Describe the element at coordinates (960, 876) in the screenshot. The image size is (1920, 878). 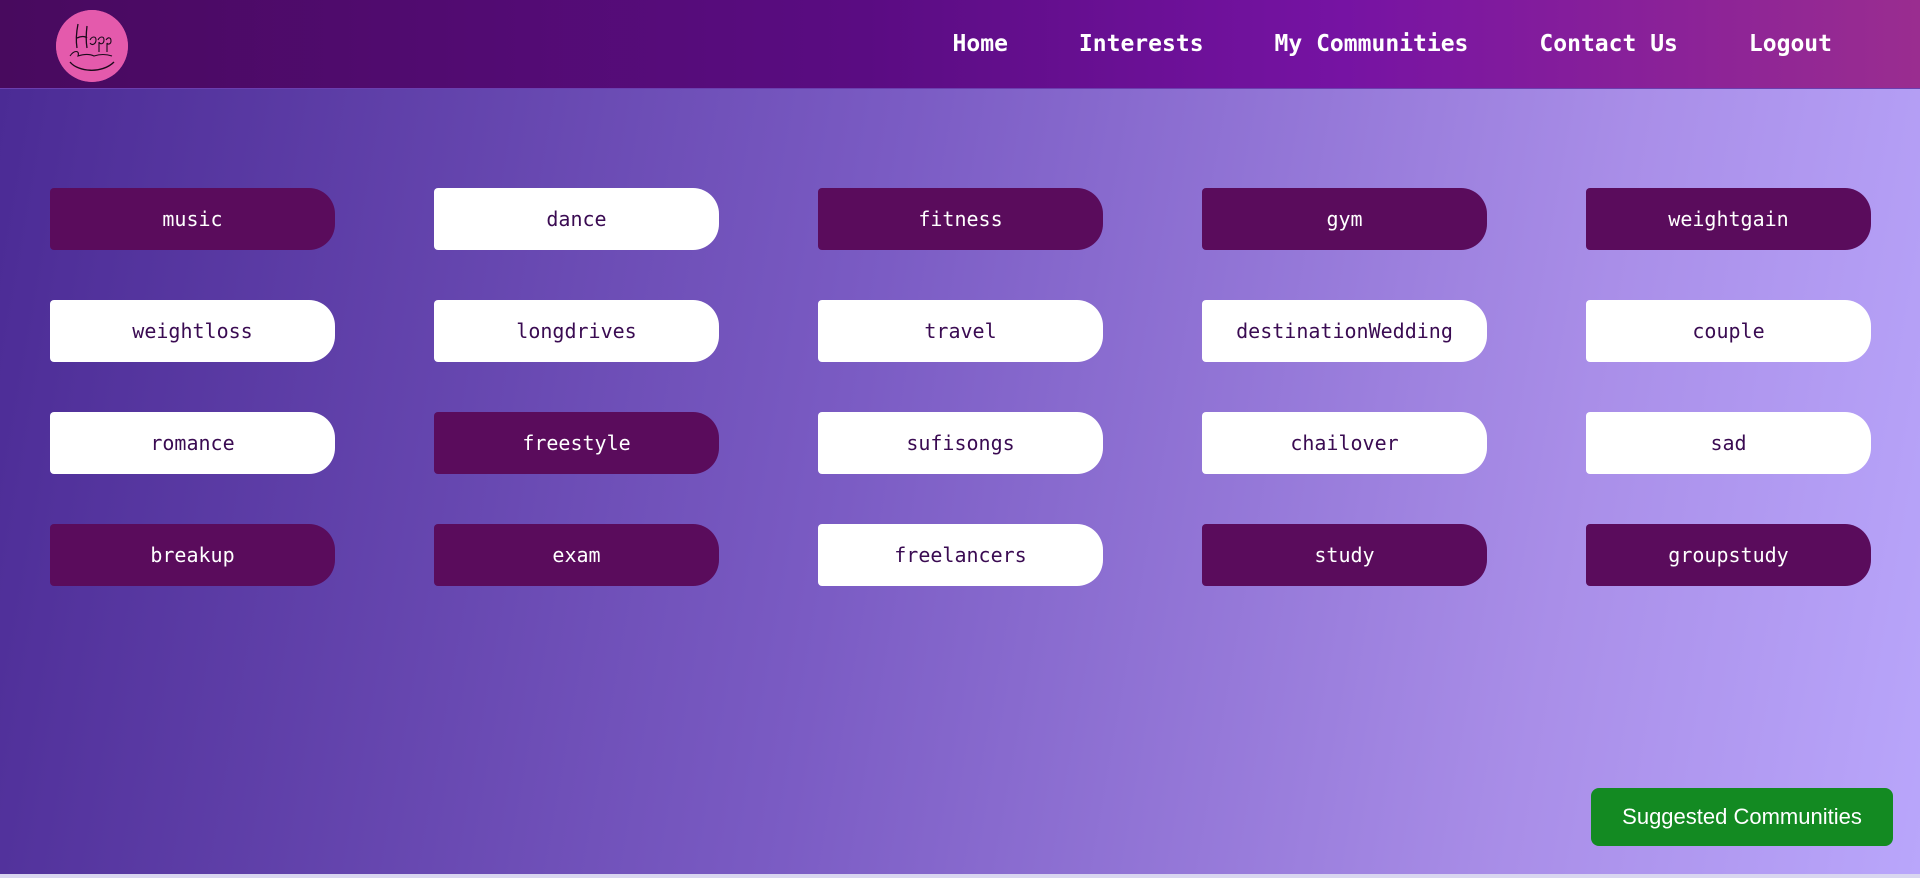
I see `page-bottom-edge` at that location.